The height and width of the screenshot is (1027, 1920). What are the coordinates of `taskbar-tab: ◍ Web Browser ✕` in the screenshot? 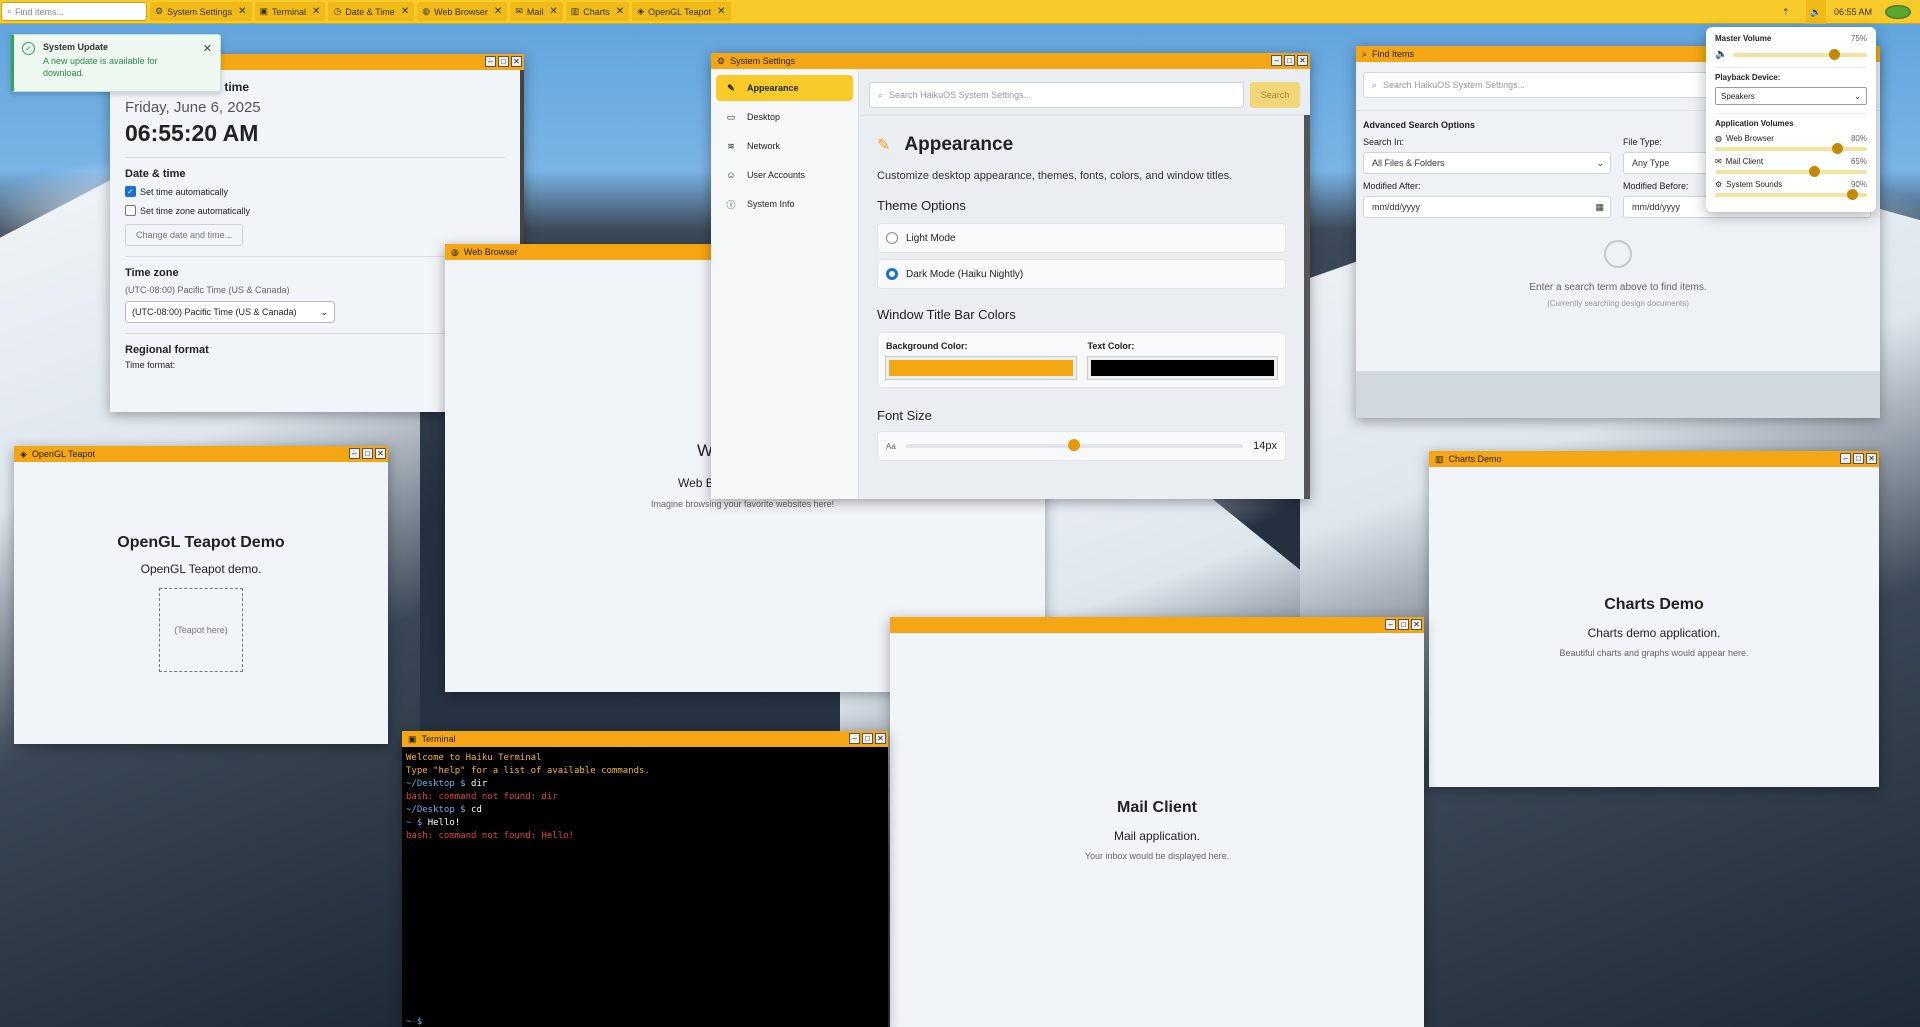 It's located at (462, 11).